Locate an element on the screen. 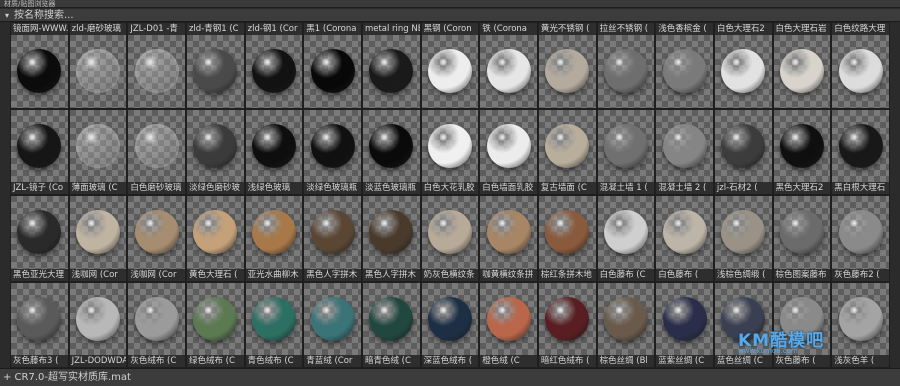 Image resolution: width=900 pixels, height=386 pixels. material-slot: 棕色图案藤布 is located at coordinates (802, 238).